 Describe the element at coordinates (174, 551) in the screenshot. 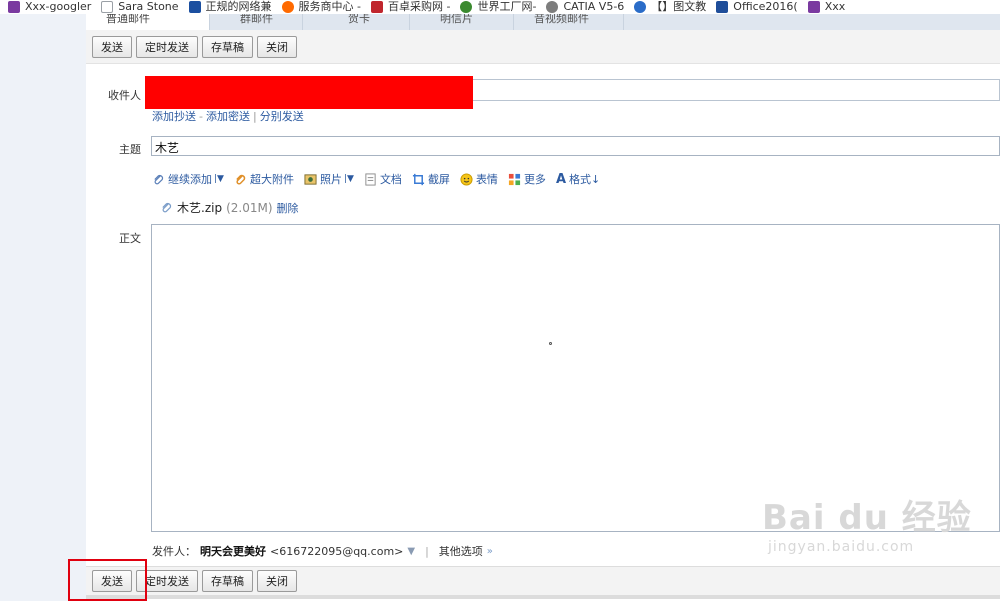

I see `sender-label: 发件人：` at that location.